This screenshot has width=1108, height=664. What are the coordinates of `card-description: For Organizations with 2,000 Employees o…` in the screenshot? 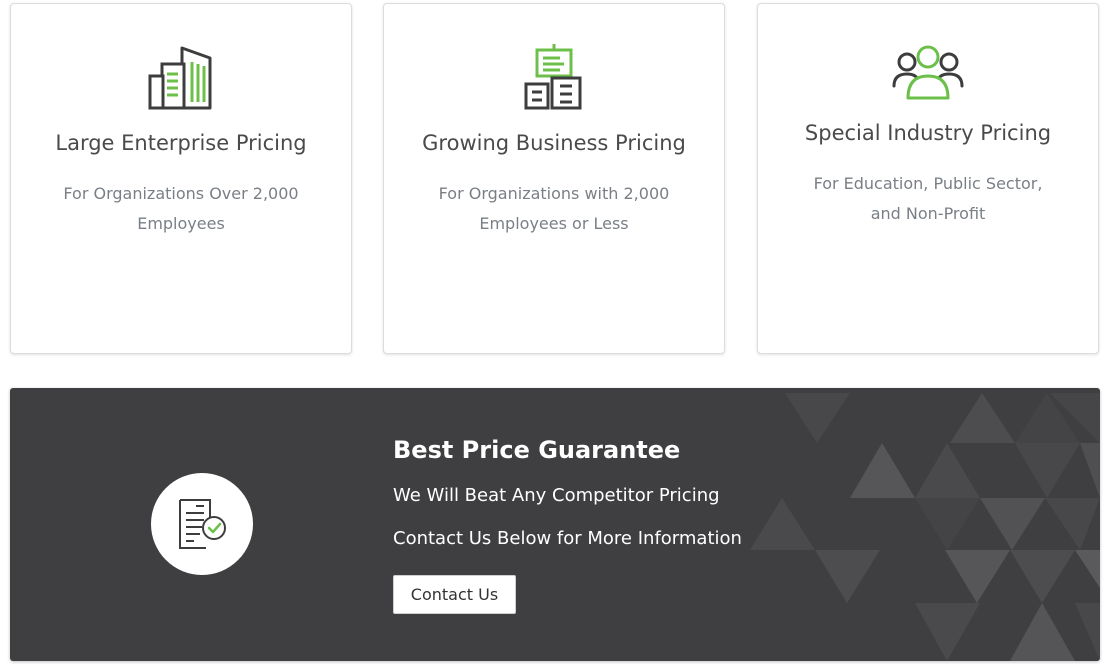 It's located at (554, 208).